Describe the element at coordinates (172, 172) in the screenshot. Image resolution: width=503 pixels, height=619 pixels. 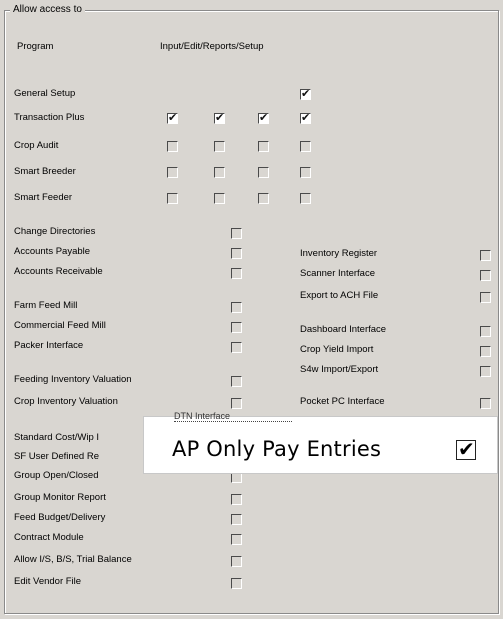
I see `smart-breeder-col1-checkbox` at that location.